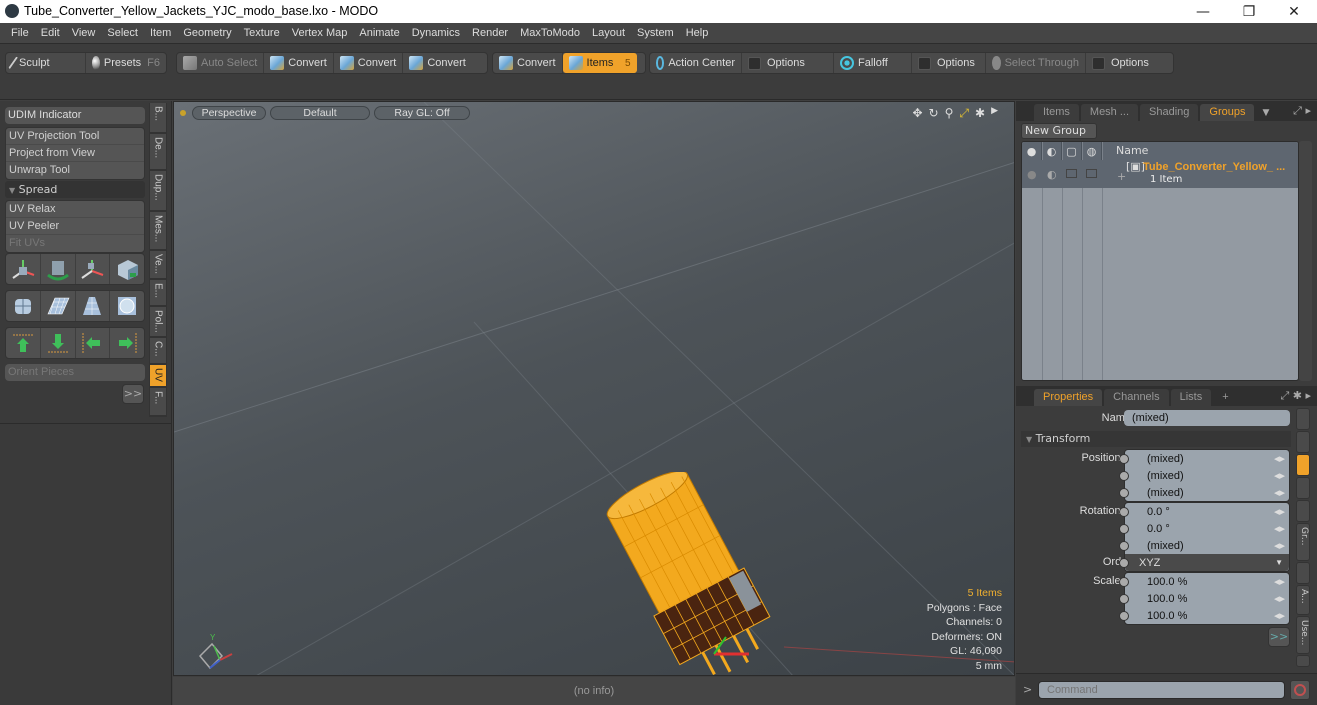 This screenshot has width=1317, height=705. I want to click on side-tab-active, so click(1303, 465).